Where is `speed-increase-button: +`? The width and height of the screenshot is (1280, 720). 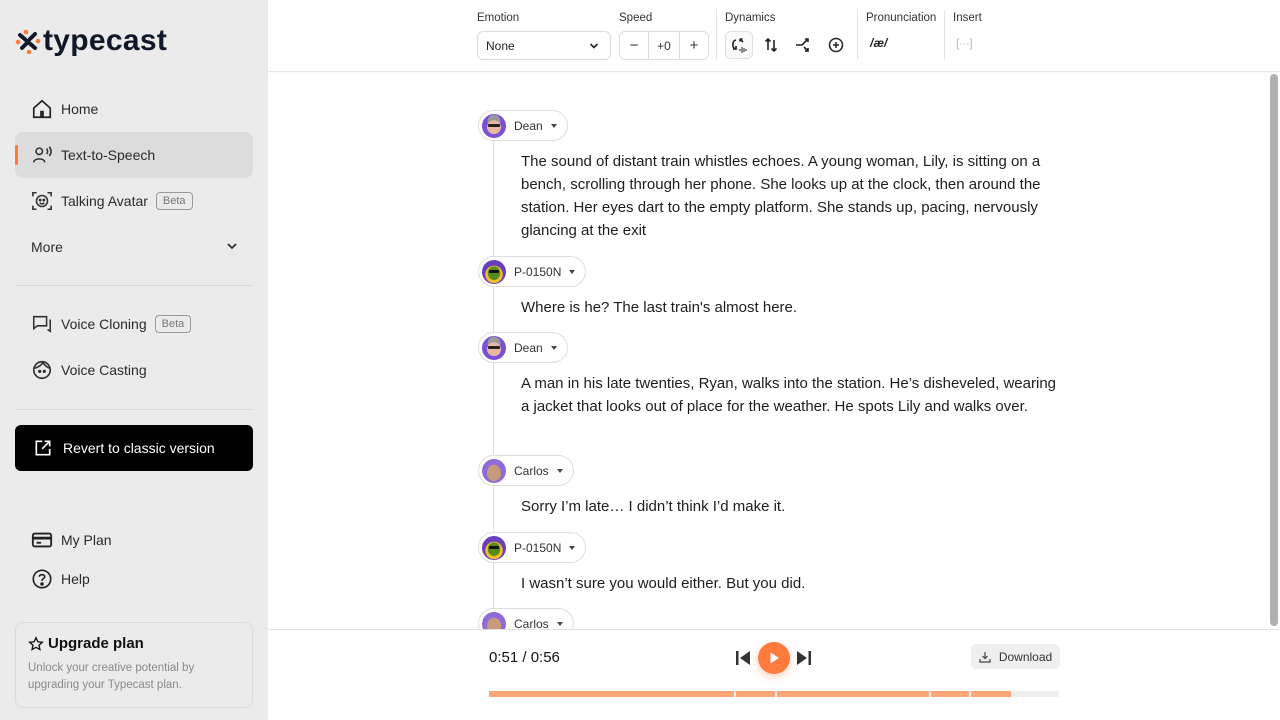
speed-increase-button: + is located at coordinates (694, 45).